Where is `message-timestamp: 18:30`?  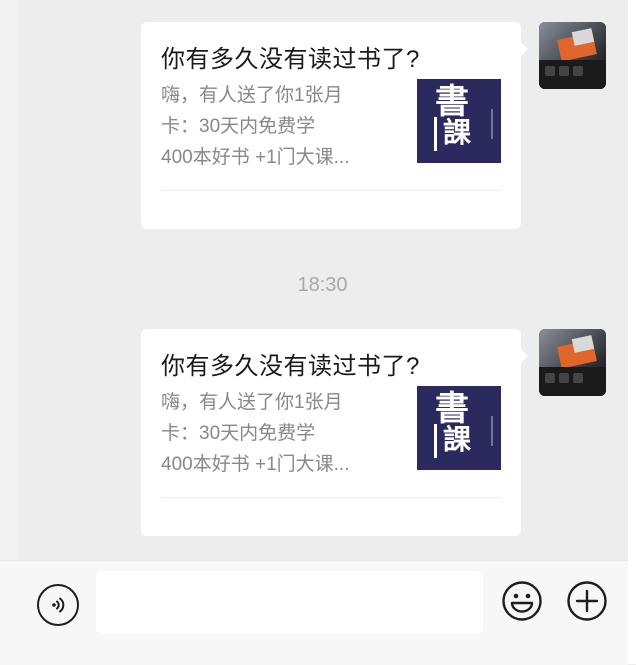 message-timestamp: 18:30 is located at coordinates (322, 285).